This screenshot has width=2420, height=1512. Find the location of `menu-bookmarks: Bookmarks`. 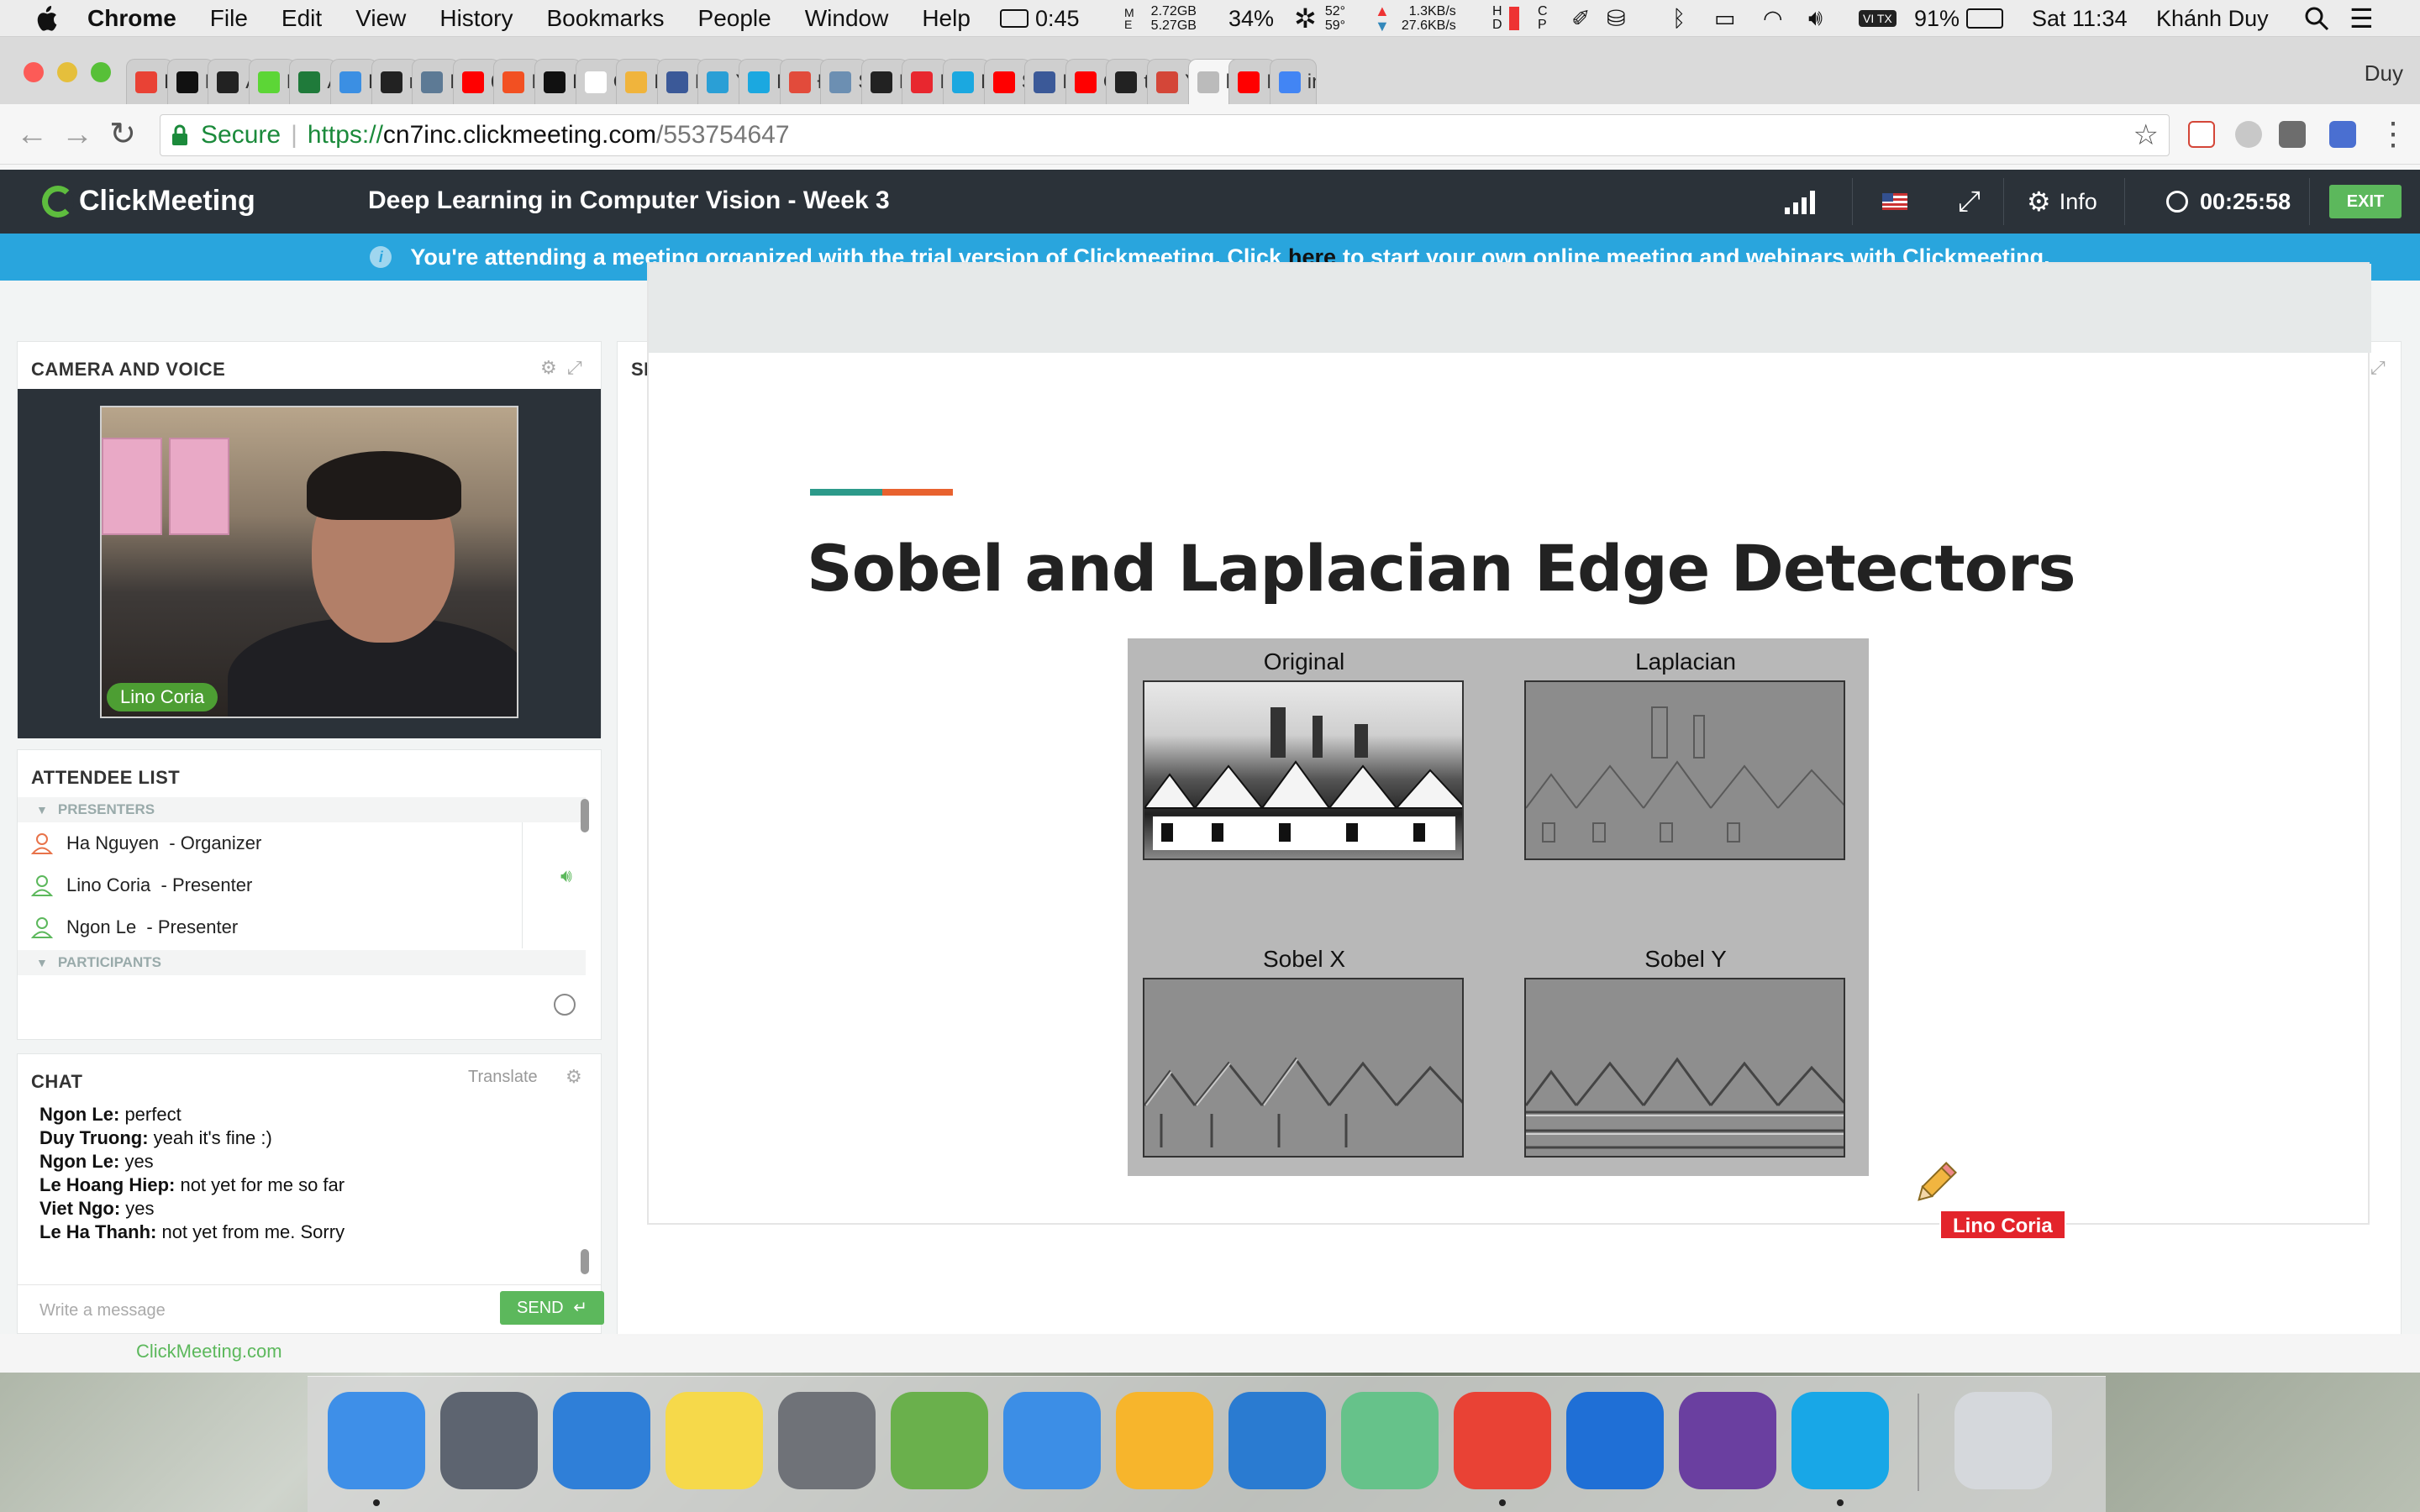

menu-bookmarks: Bookmarks is located at coordinates (605, 18).